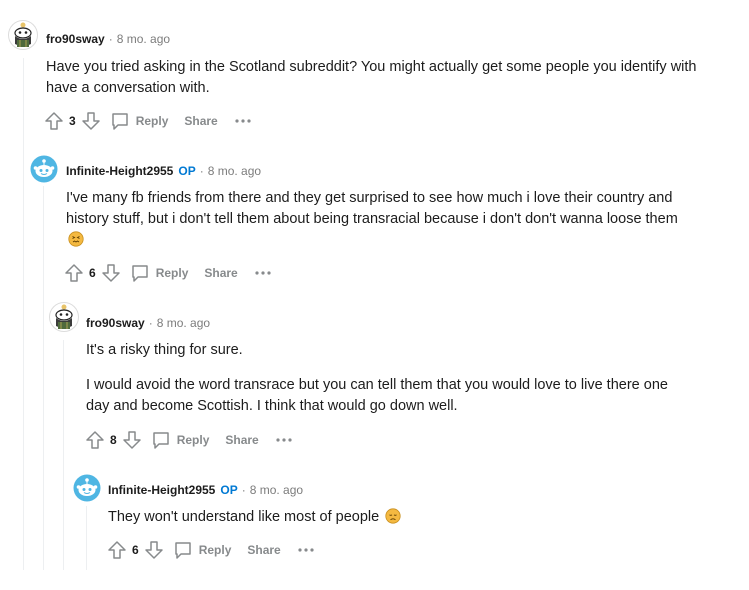 This screenshot has width=749, height=590. What do you see at coordinates (113, 440) in the screenshot?
I see `vote-score: 8` at bounding box center [113, 440].